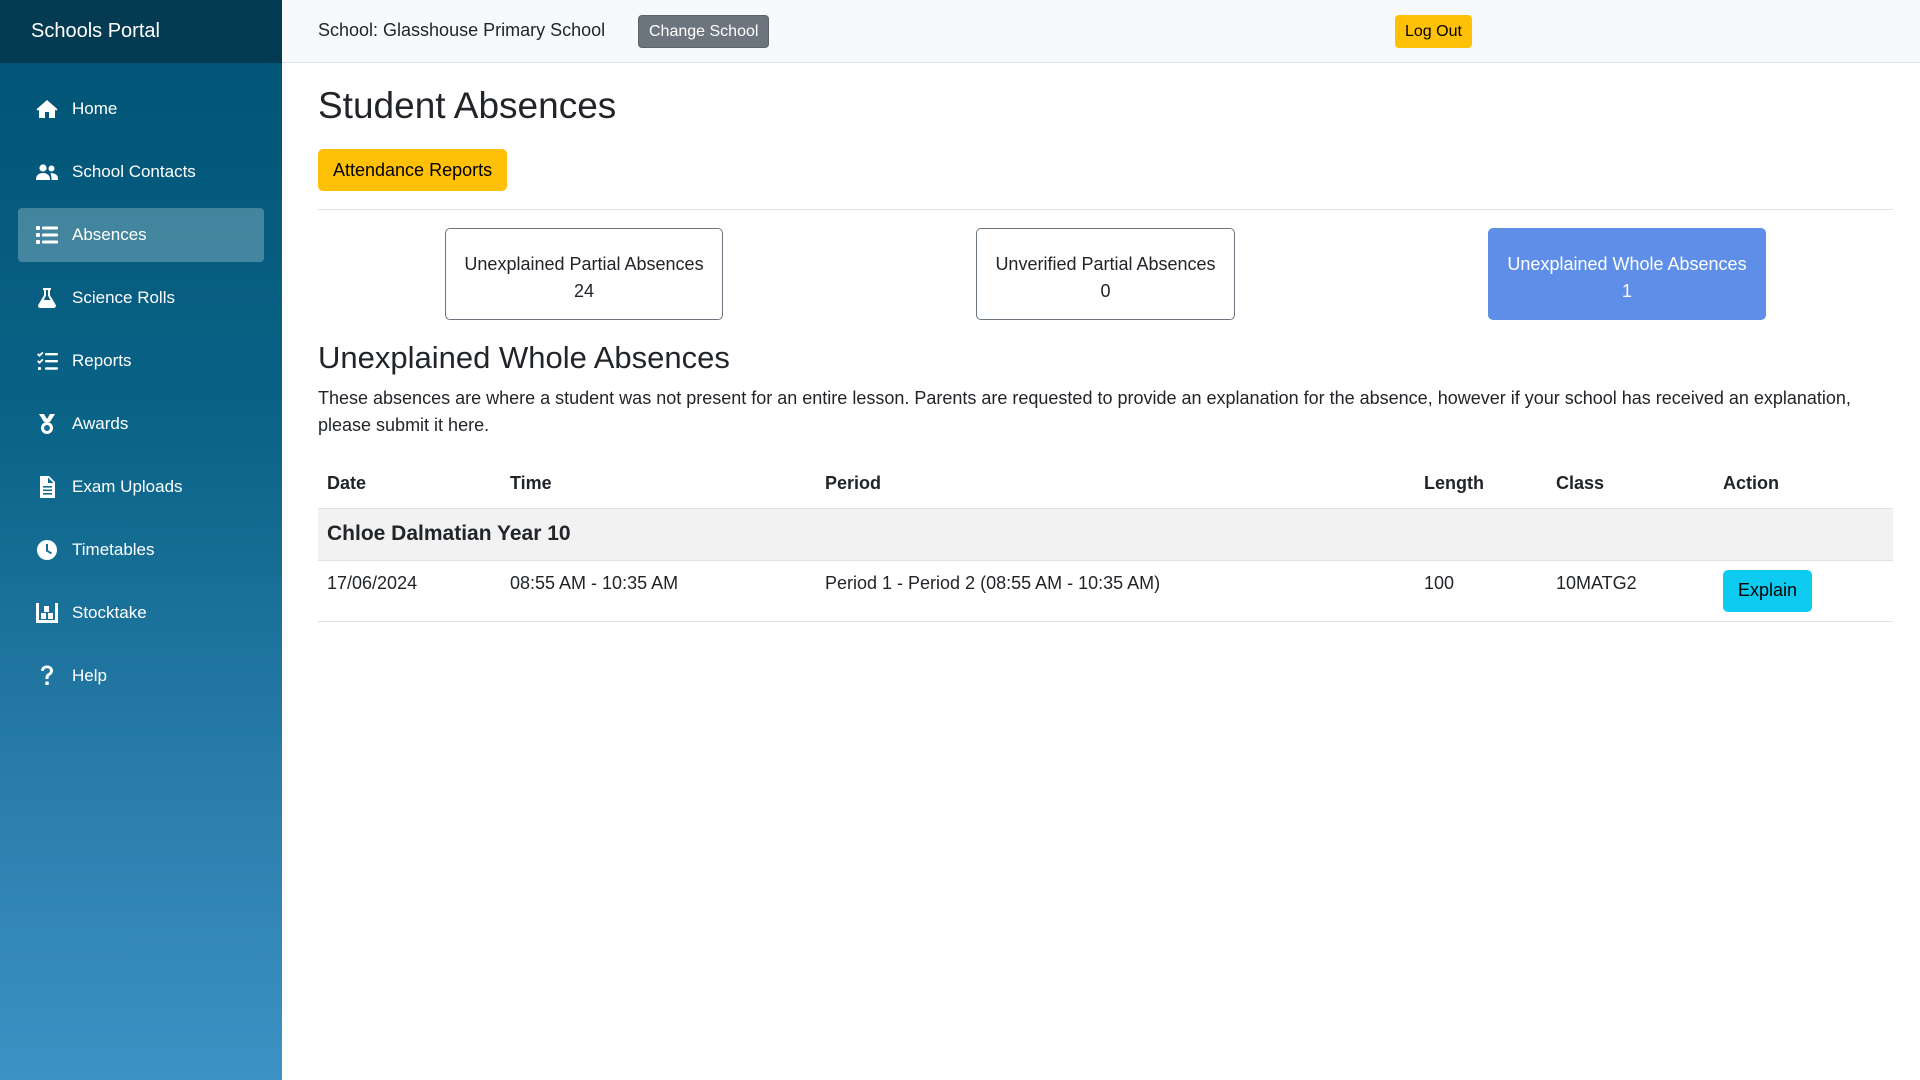  Describe the element at coordinates (1105, 291) in the screenshot. I see `card-count: 0` at that location.